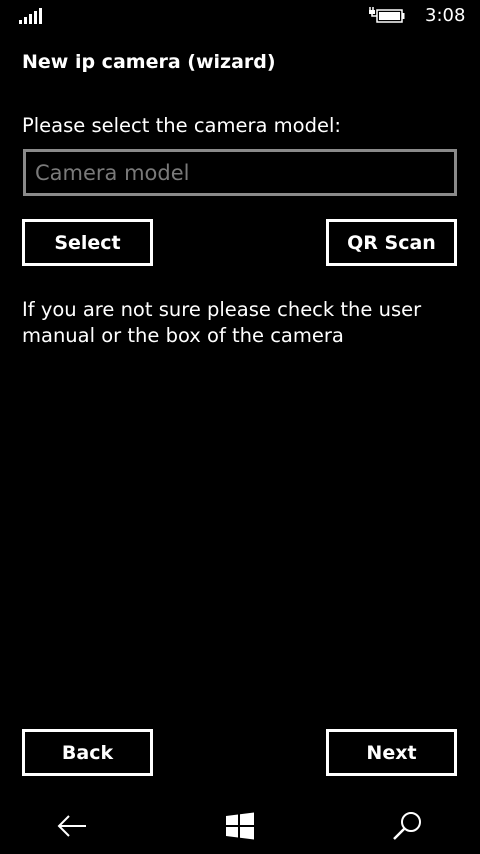 This screenshot has width=480, height=854. Describe the element at coordinates (181, 125) in the screenshot. I see `camera-model-label: Please select the camera model:` at that location.